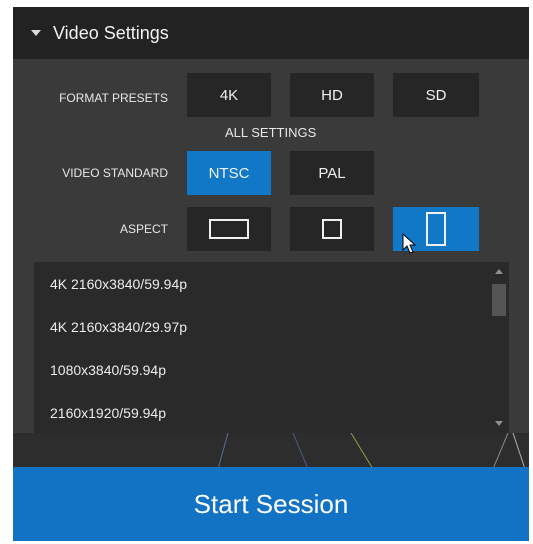 The height and width of the screenshot is (544, 533). I want to click on list-item: 4K 2160x3840/29.97p, so click(118, 327).